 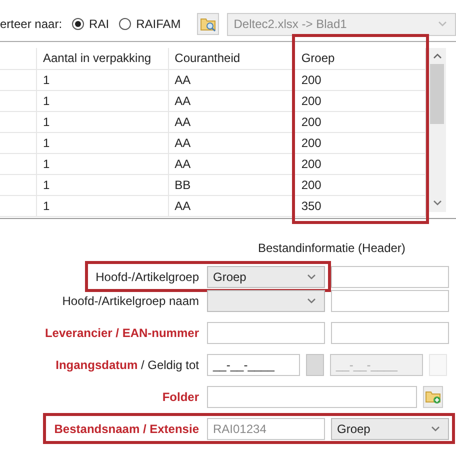 I want to click on add-folder-button, so click(x=433, y=397).